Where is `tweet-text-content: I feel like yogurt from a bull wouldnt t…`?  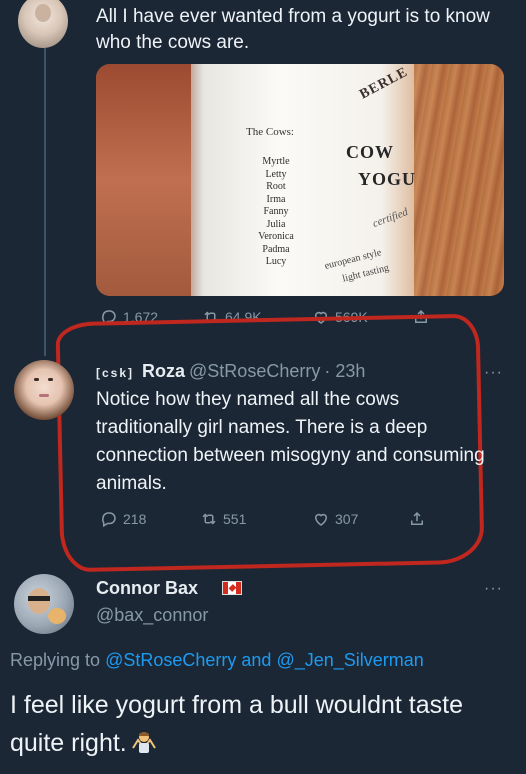
tweet-text-content: I feel like yogurt from a bull wouldnt t… is located at coordinates (237, 724).